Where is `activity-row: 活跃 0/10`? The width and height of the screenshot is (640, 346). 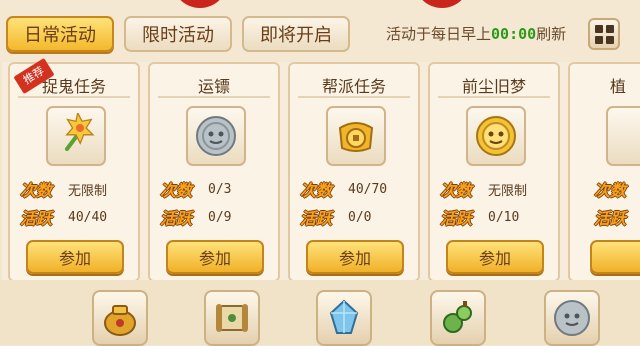 activity-row: 活跃 0/10 is located at coordinates (494, 217).